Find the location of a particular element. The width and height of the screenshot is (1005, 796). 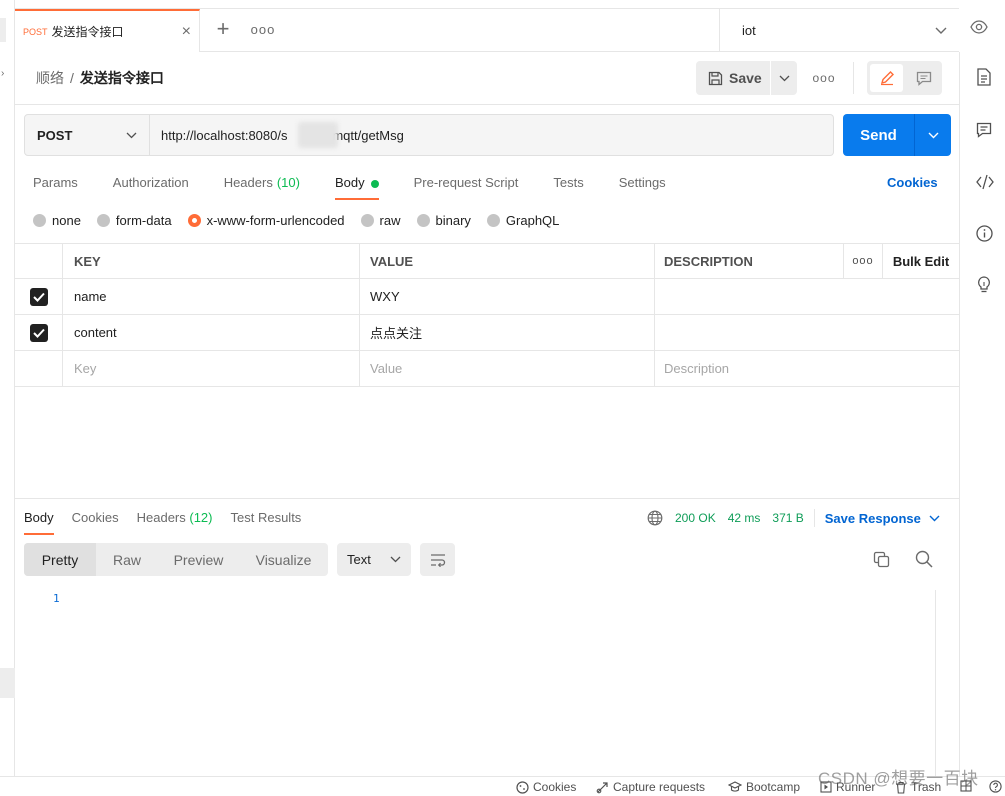

tab-label: Settings is located at coordinates (642, 182).